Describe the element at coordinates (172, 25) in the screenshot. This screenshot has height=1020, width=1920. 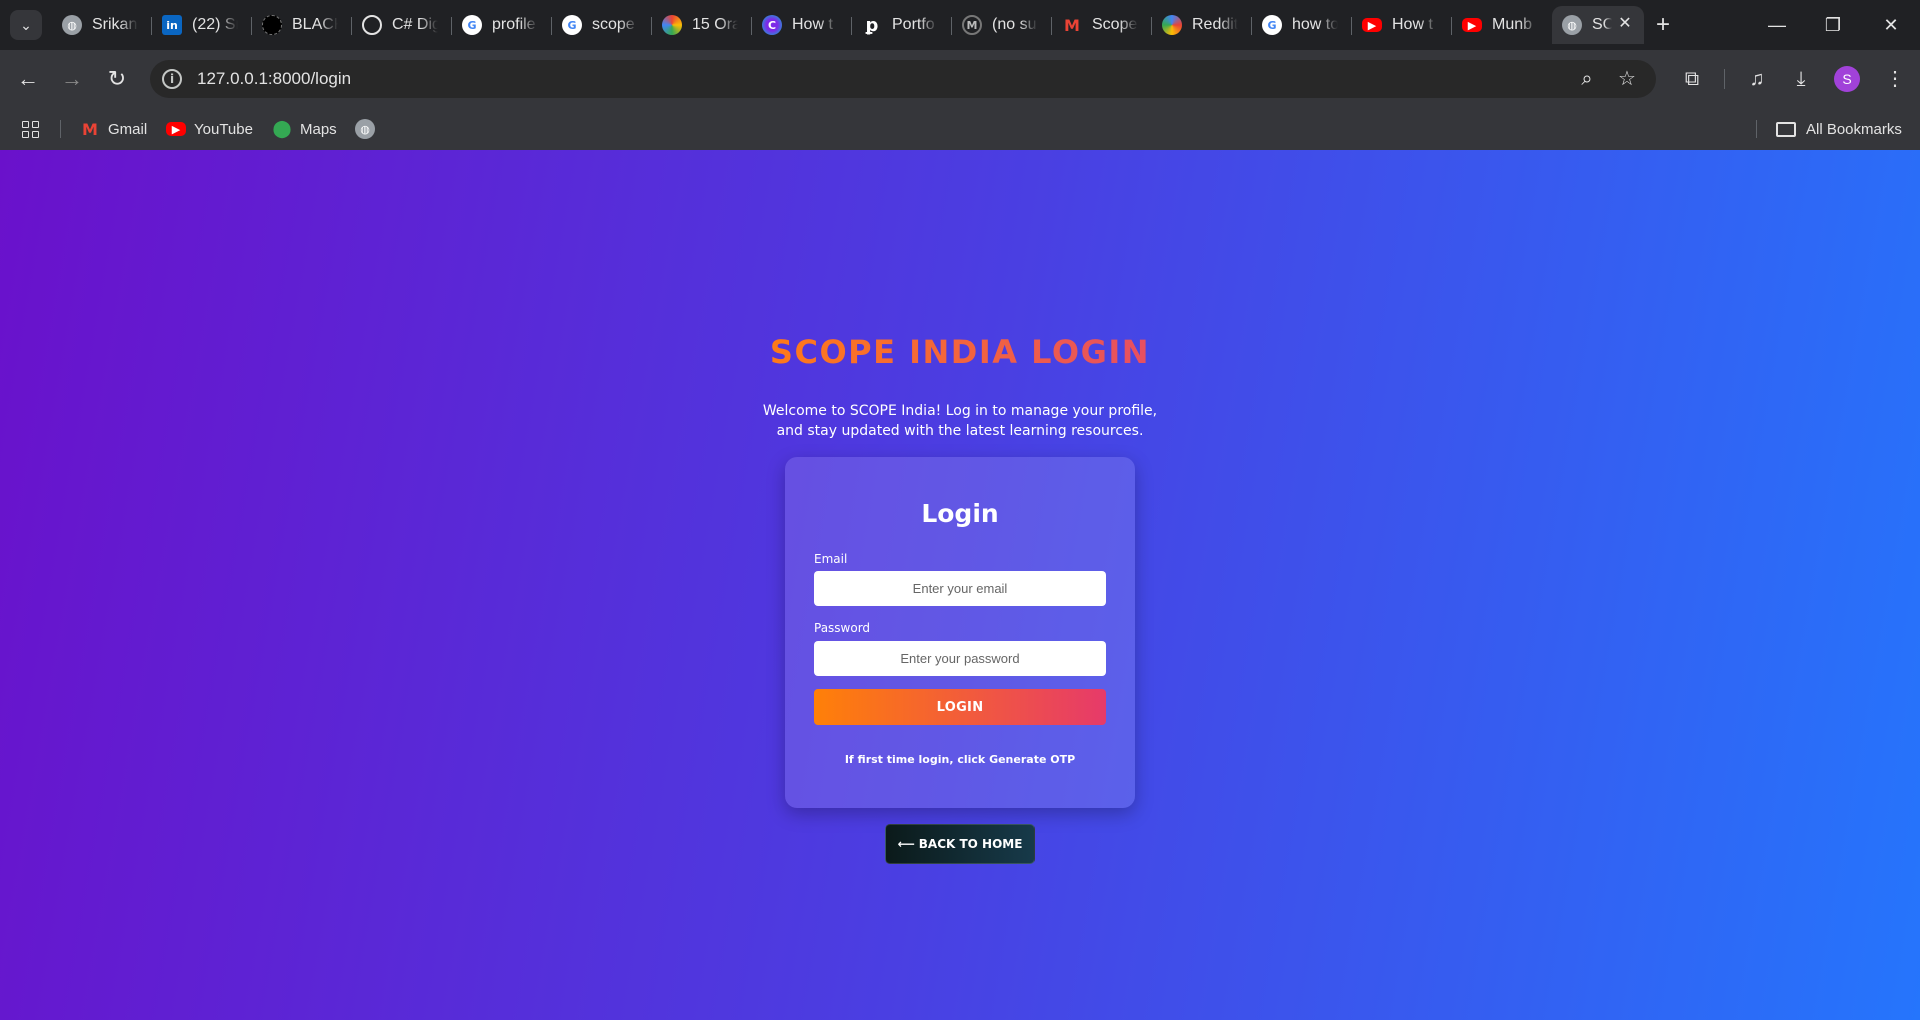
I see `linkedin-icon: in` at that location.